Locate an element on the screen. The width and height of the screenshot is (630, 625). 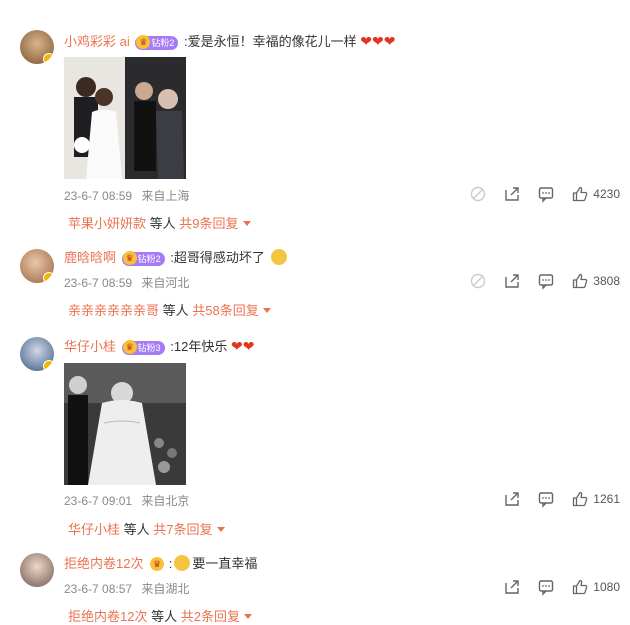
reply-usernames: 苹果小妍妍款 is located at coordinates (107, 223).